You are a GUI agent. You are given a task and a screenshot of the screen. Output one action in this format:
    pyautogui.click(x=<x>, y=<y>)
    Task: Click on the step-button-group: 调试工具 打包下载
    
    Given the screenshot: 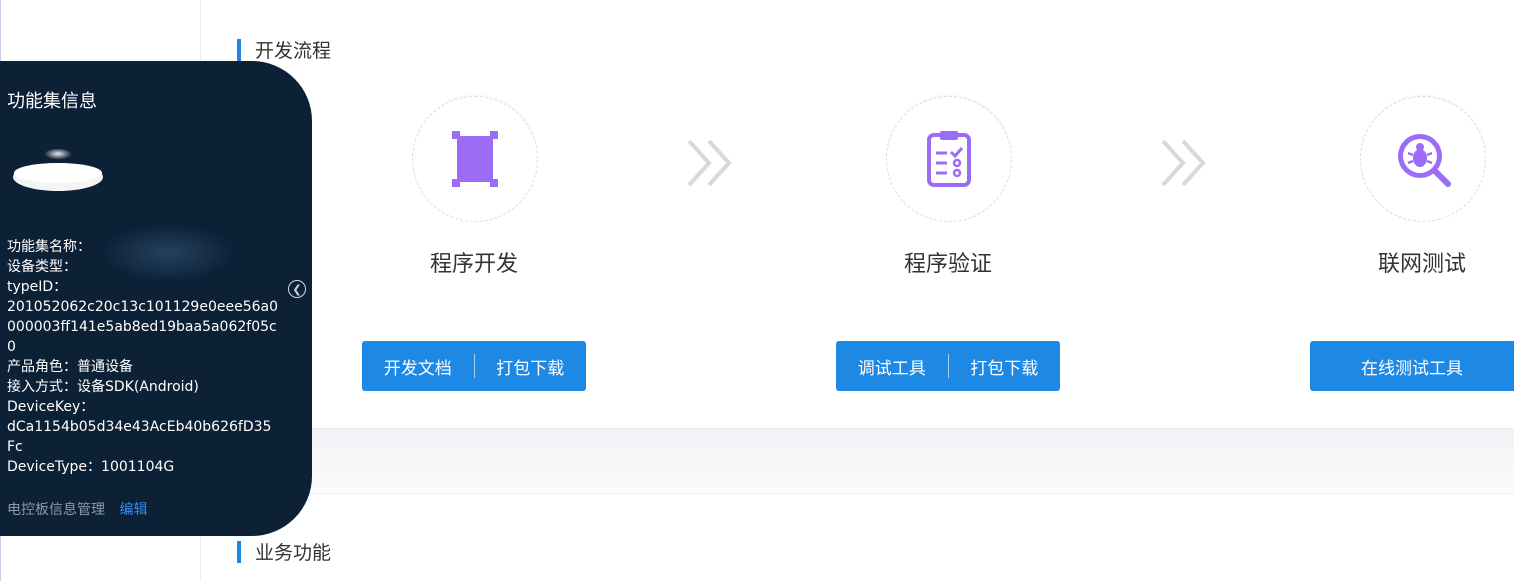 What is the action you would take?
    pyautogui.click(x=948, y=366)
    